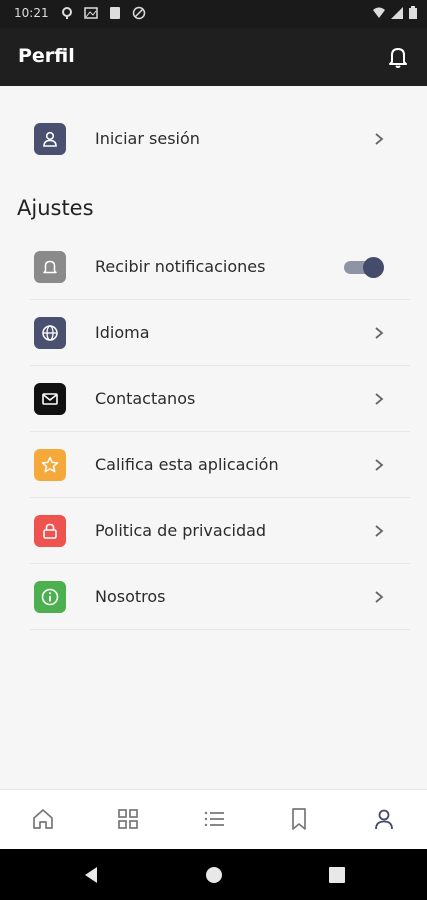  I want to click on rate-app-label: Califica esta aplicación, so click(187, 464).